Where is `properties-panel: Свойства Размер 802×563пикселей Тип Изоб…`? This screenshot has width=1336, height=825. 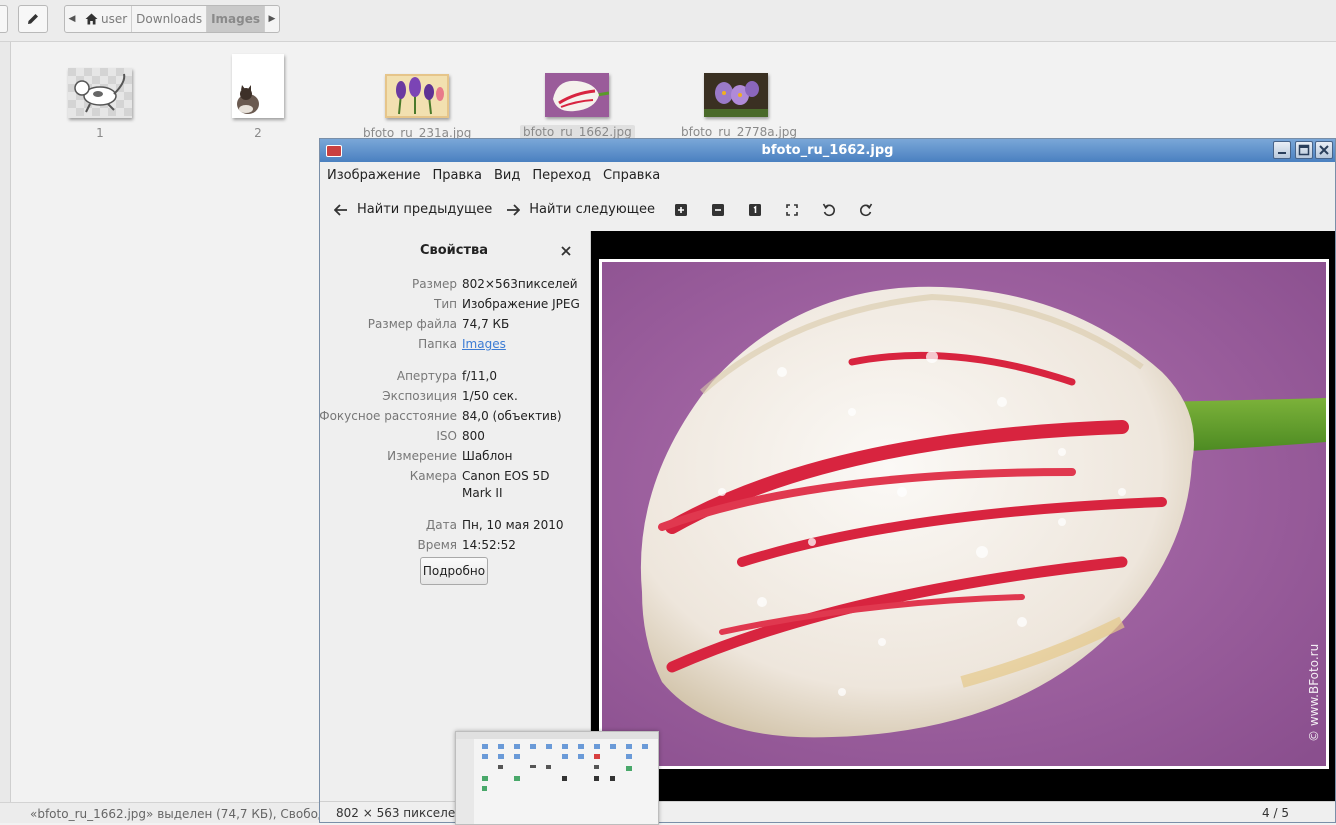 properties-panel: Свойства Размер 802×563пикселей Тип Изоб… is located at coordinates (455, 516).